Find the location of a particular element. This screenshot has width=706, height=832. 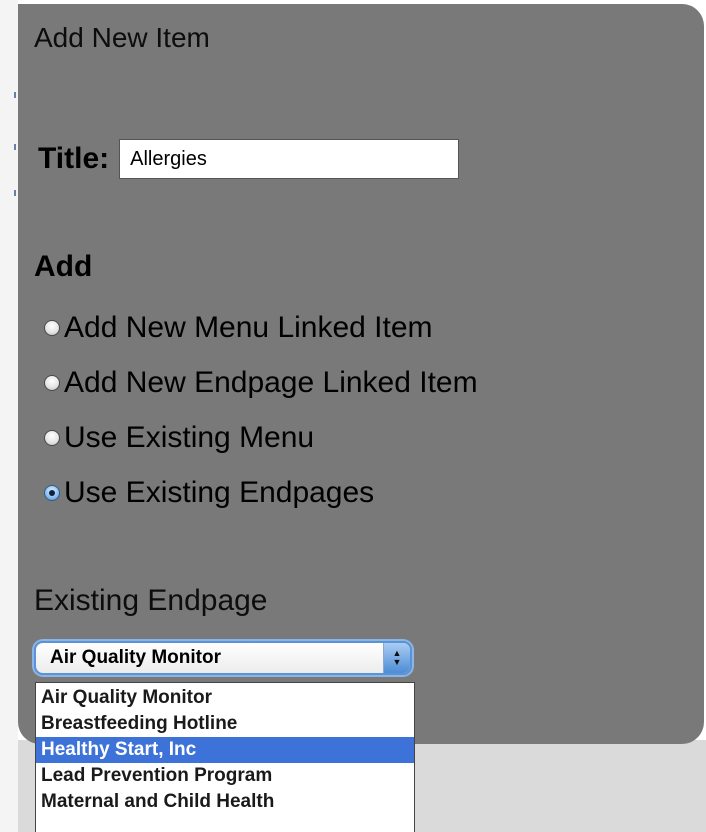

title-label: Title: is located at coordinates (74, 158).